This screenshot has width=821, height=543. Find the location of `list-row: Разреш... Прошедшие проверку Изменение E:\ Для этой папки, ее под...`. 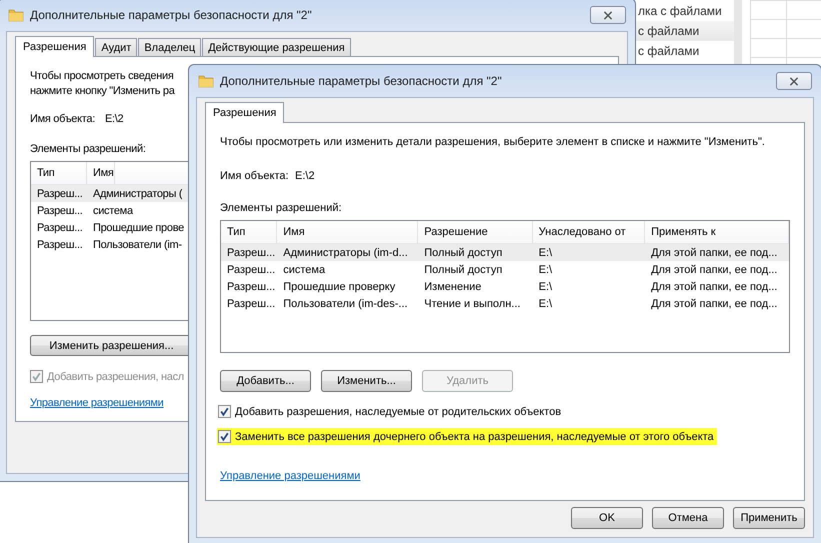

list-row: Разреш... Прошедшие проверку Изменение E:\ Для этой папки, ее под... is located at coordinates (505, 286).